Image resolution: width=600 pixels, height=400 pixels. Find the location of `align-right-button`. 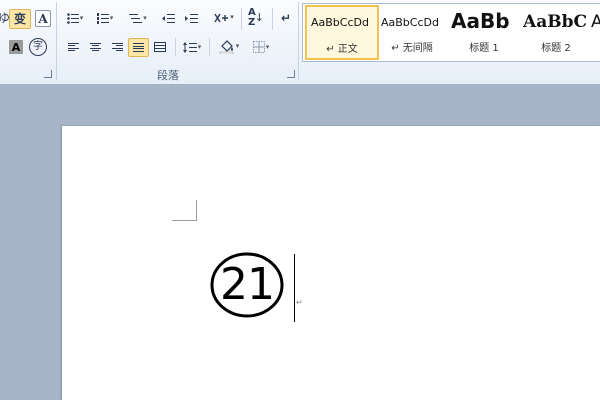

align-right-button is located at coordinates (117, 47).